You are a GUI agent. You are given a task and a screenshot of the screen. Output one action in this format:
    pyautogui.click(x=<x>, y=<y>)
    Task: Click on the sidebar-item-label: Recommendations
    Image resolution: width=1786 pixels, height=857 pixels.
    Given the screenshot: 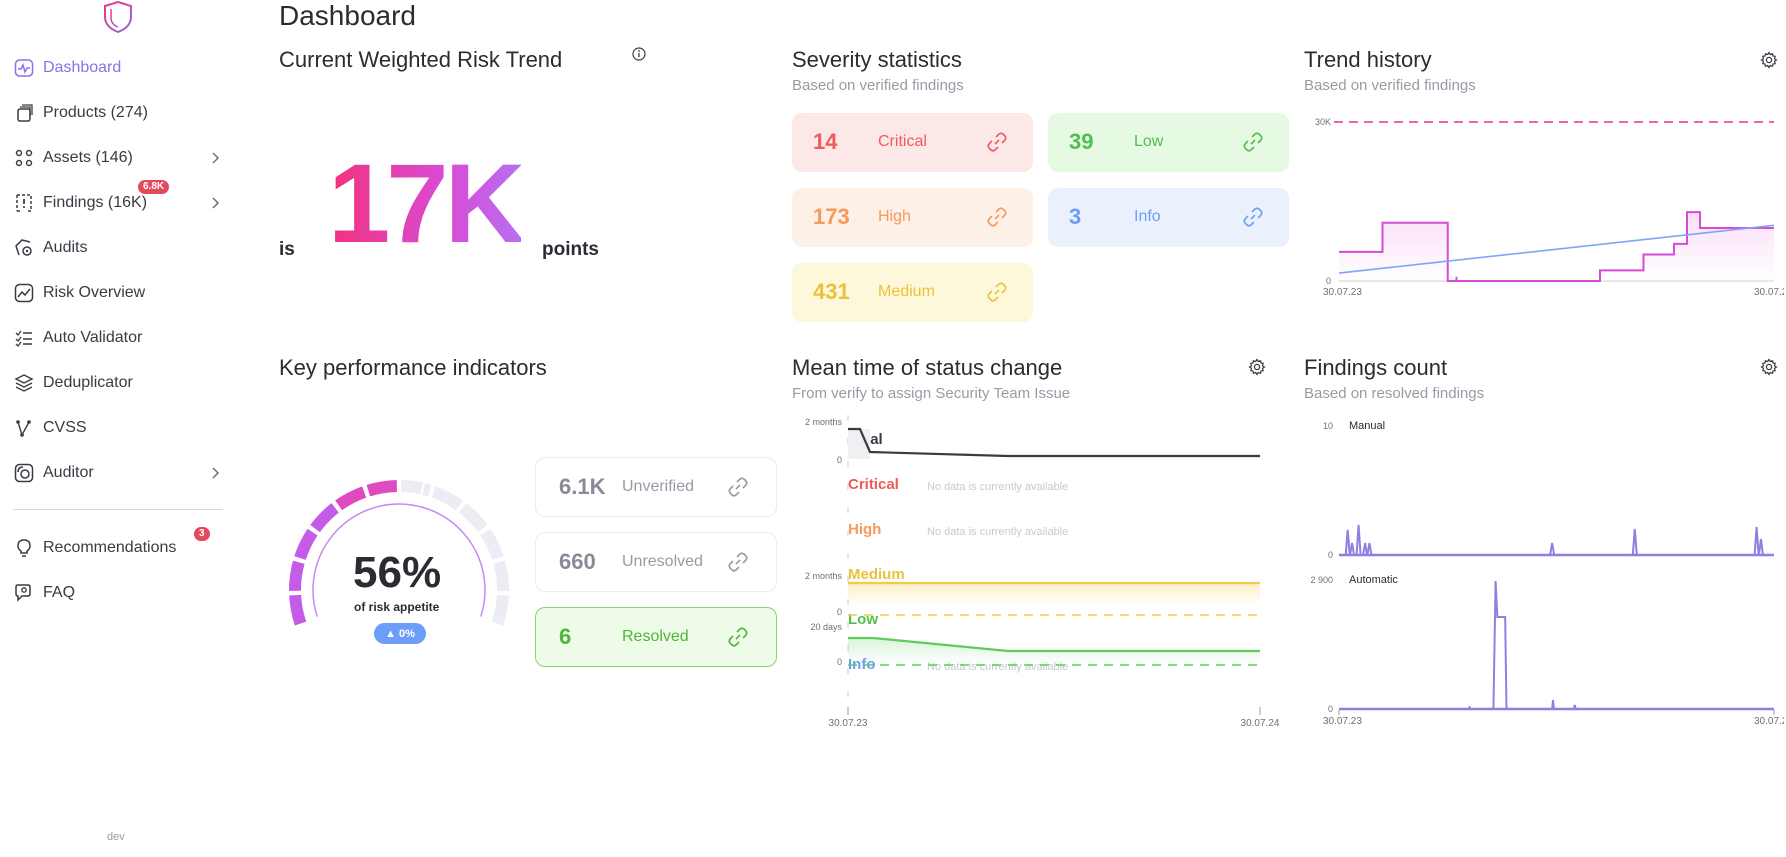 What is the action you would take?
    pyautogui.click(x=110, y=547)
    